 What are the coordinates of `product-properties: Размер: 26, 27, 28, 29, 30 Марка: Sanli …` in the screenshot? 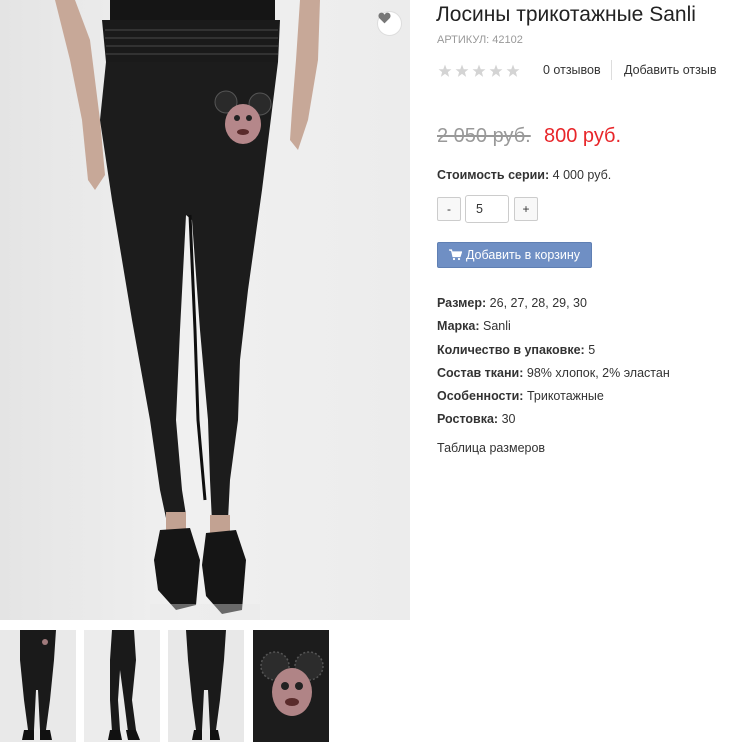 It's located at (553, 362).